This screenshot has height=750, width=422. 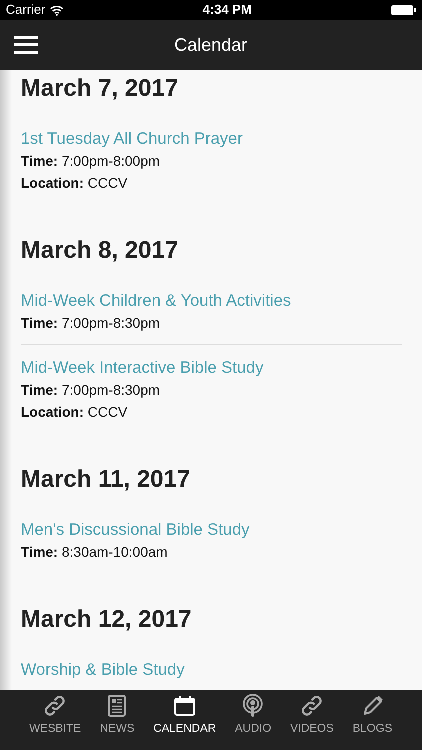 What do you see at coordinates (55, 722) in the screenshot?
I see `tab-button: WESBITE` at bounding box center [55, 722].